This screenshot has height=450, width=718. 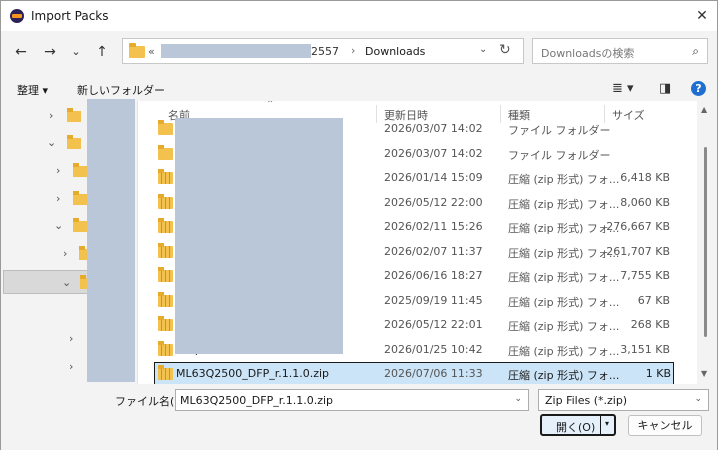 I want to click on sort-ascending-icon: ⌃, so click(x=270, y=105).